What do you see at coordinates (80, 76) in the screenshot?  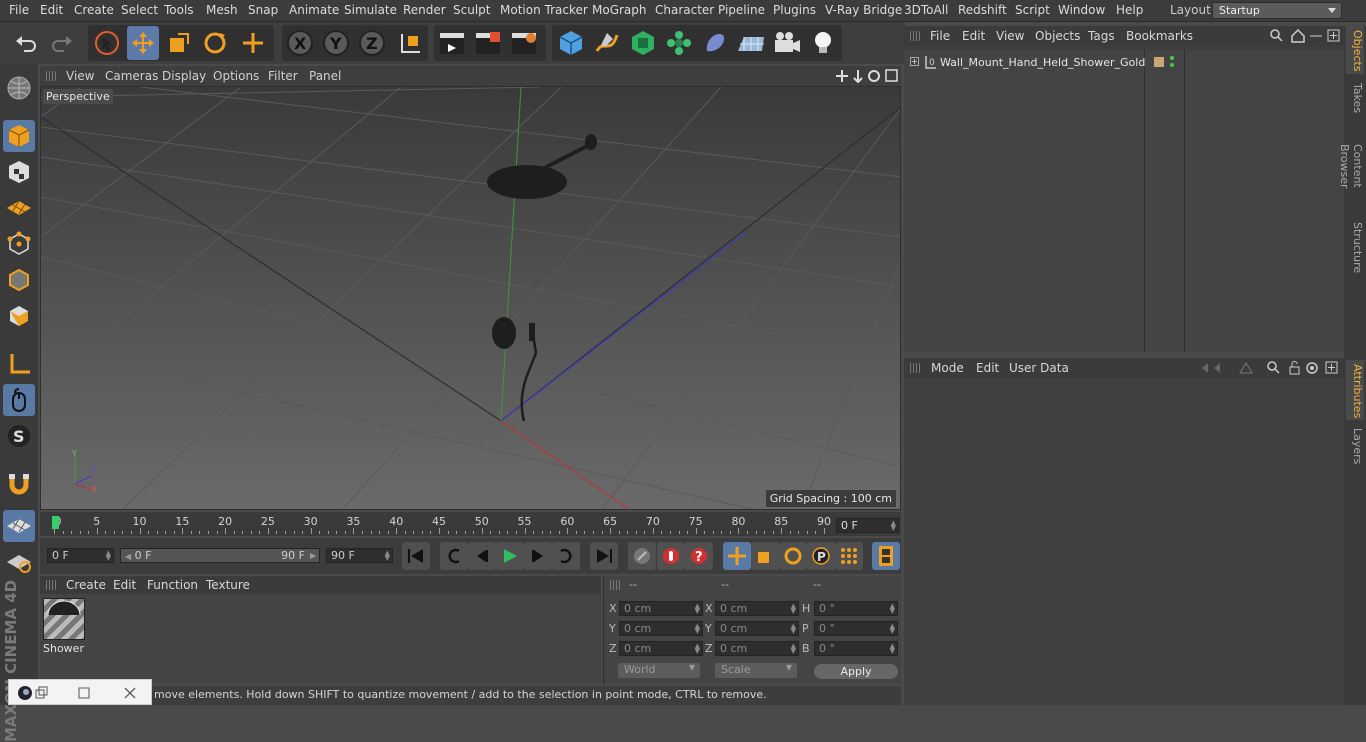 I see `viewport-menu-view: View` at bounding box center [80, 76].